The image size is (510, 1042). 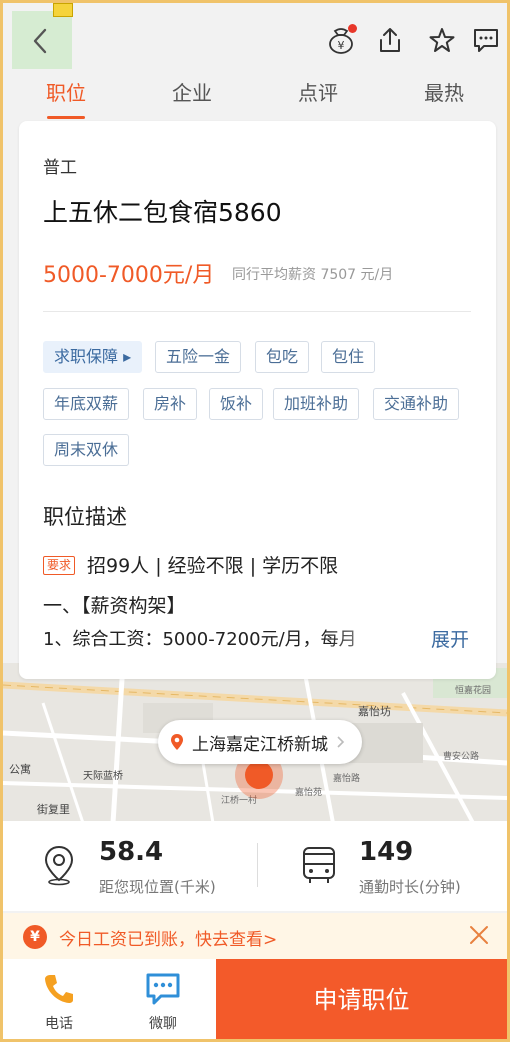 What do you see at coordinates (348, 357) in the screenshot?
I see `benefit-tag: 包住` at bounding box center [348, 357].